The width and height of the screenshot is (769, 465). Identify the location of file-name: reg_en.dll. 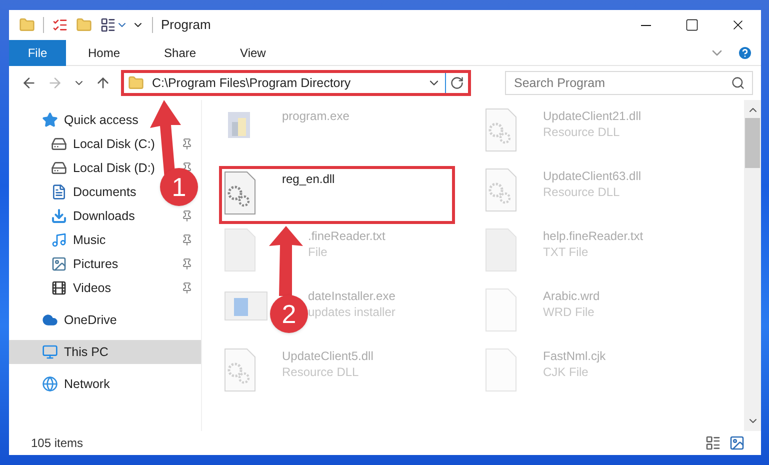
(308, 179).